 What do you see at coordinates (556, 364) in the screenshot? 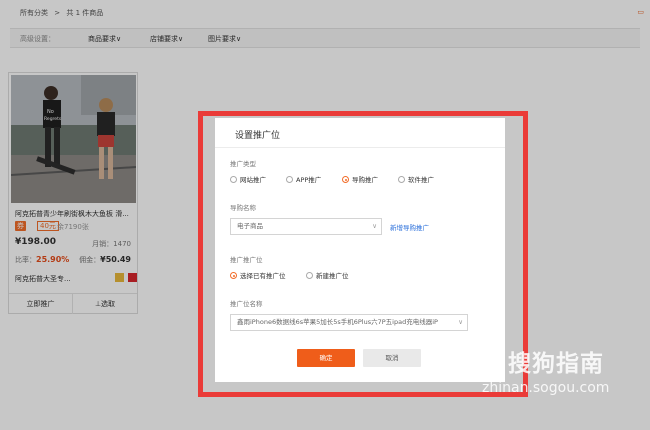
I see `watermark-name: 搜狗指南` at bounding box center [556, 364].